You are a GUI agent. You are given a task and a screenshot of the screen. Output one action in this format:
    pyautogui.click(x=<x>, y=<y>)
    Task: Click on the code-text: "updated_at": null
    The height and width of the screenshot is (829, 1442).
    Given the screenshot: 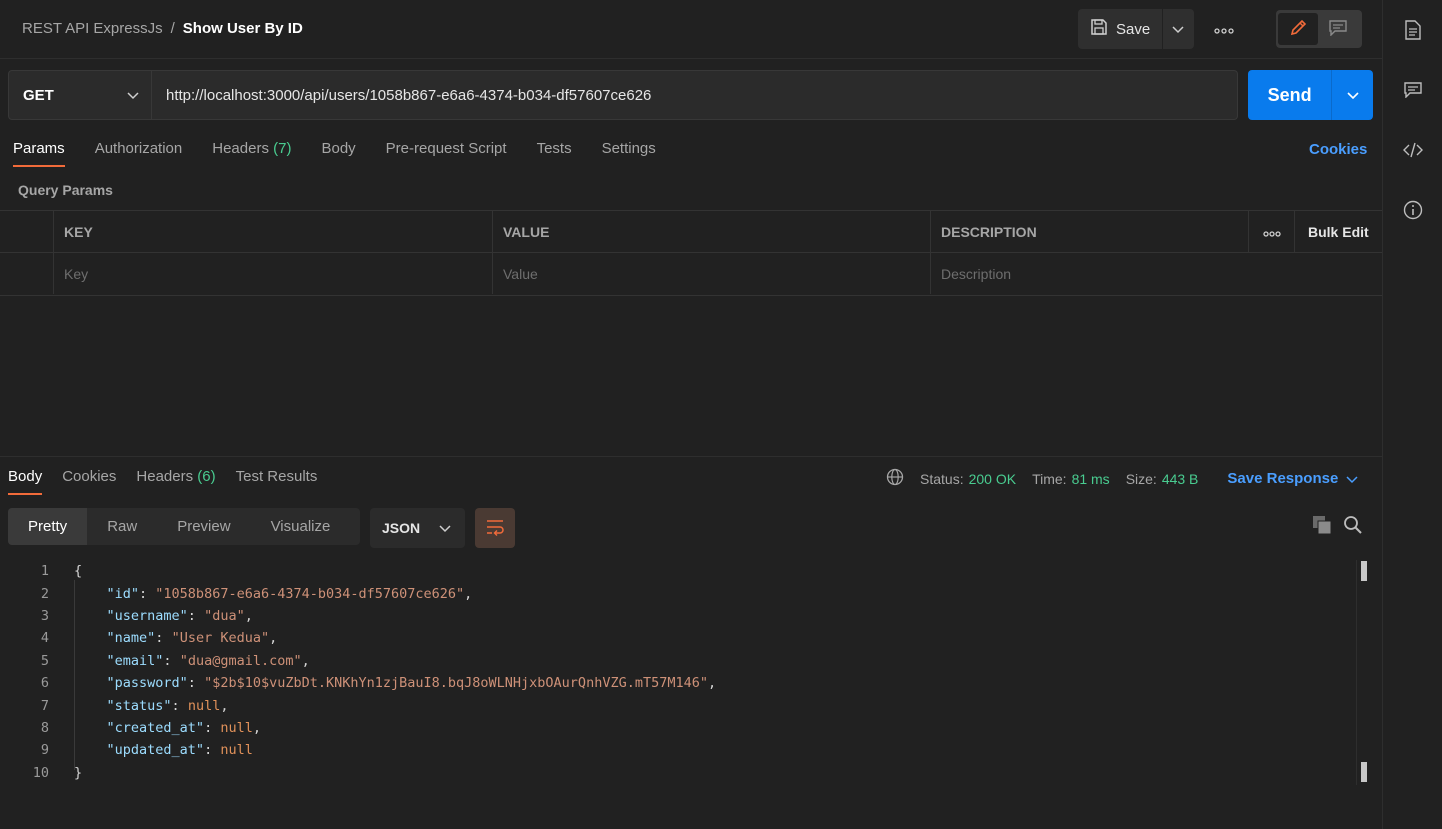 What is the action you would take?
    pyautogui.click(x=179, y=750)
    